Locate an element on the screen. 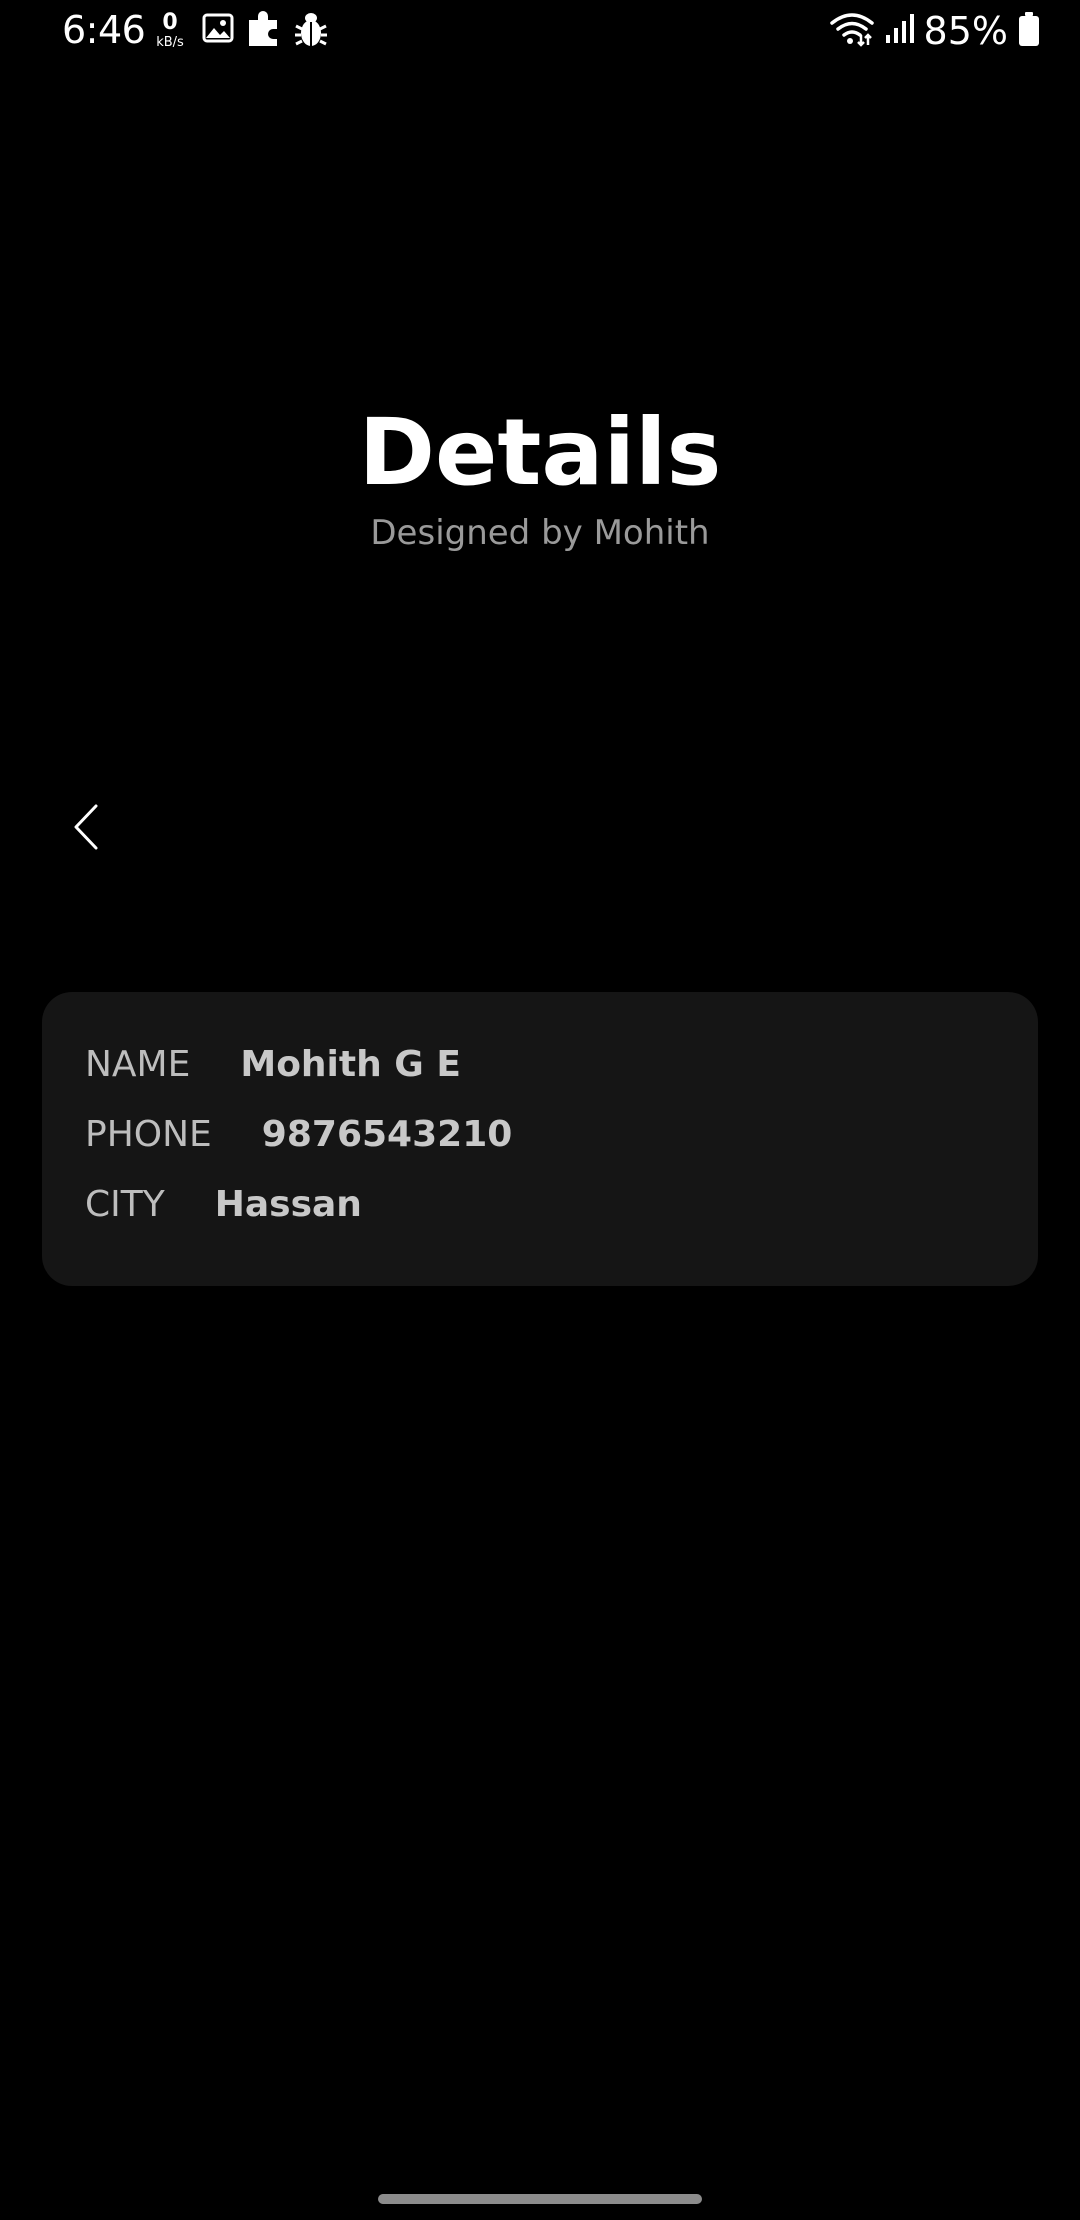 This screenshot has height=2220, width=1080. signal-icon is located at coordinates (899, 31).